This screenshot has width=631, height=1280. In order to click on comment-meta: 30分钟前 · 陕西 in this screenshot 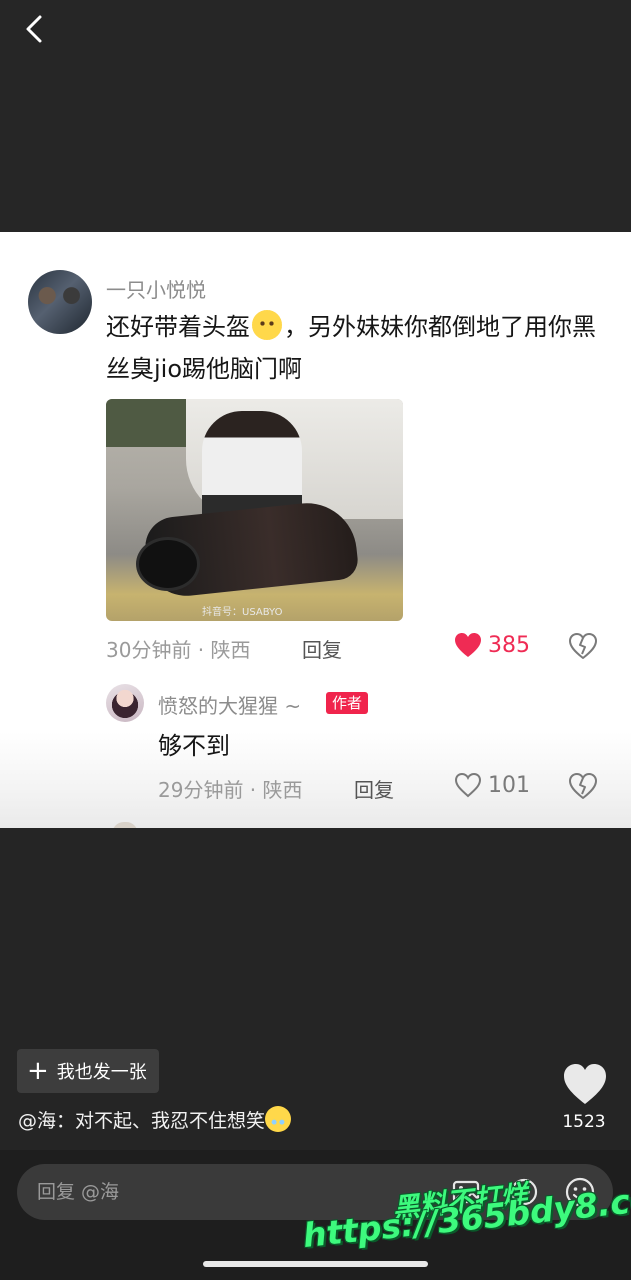, I will do `click(178, 650)`.